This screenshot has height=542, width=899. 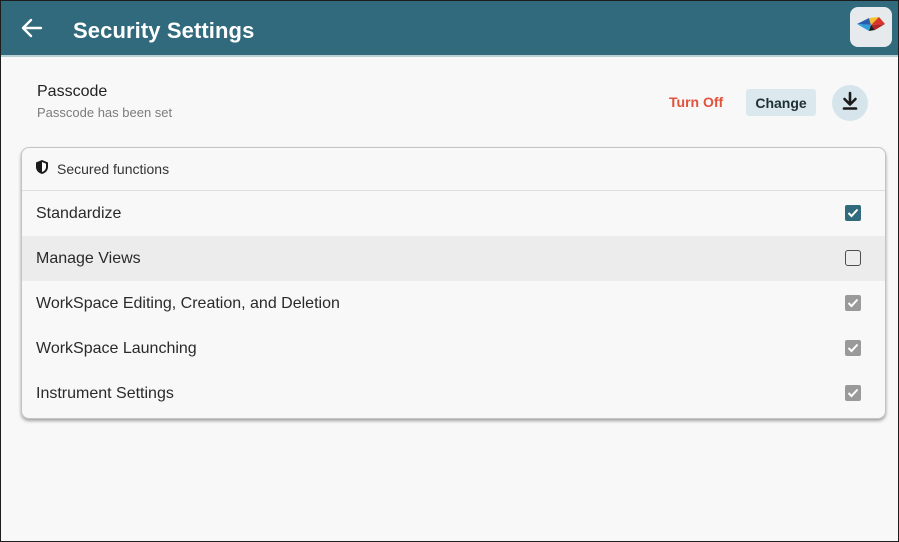 What do you see at coordinates (781, 102) in the screenshot?
I see `change-button: Change` at bounding box center [781, 102].